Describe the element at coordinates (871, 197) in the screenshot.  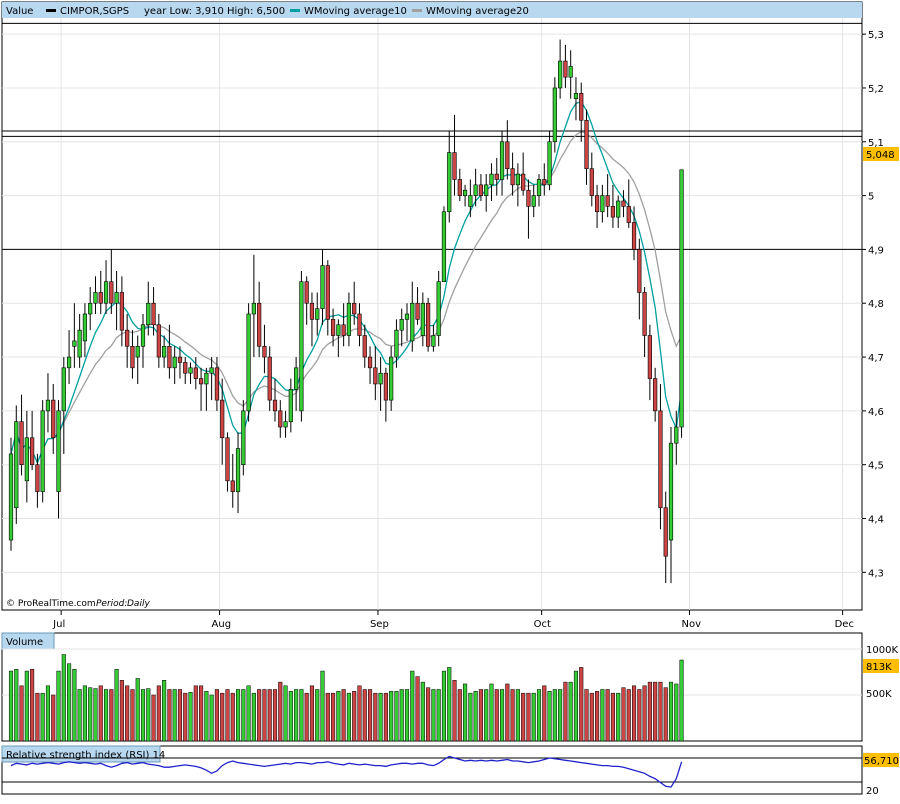
I see `y-tick-label: 5` at that location.